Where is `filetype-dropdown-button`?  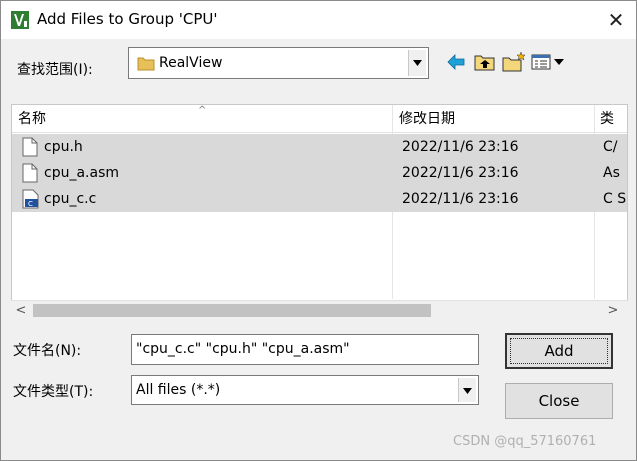
filetype-dropdown-button is located at coordinates (467, 390).